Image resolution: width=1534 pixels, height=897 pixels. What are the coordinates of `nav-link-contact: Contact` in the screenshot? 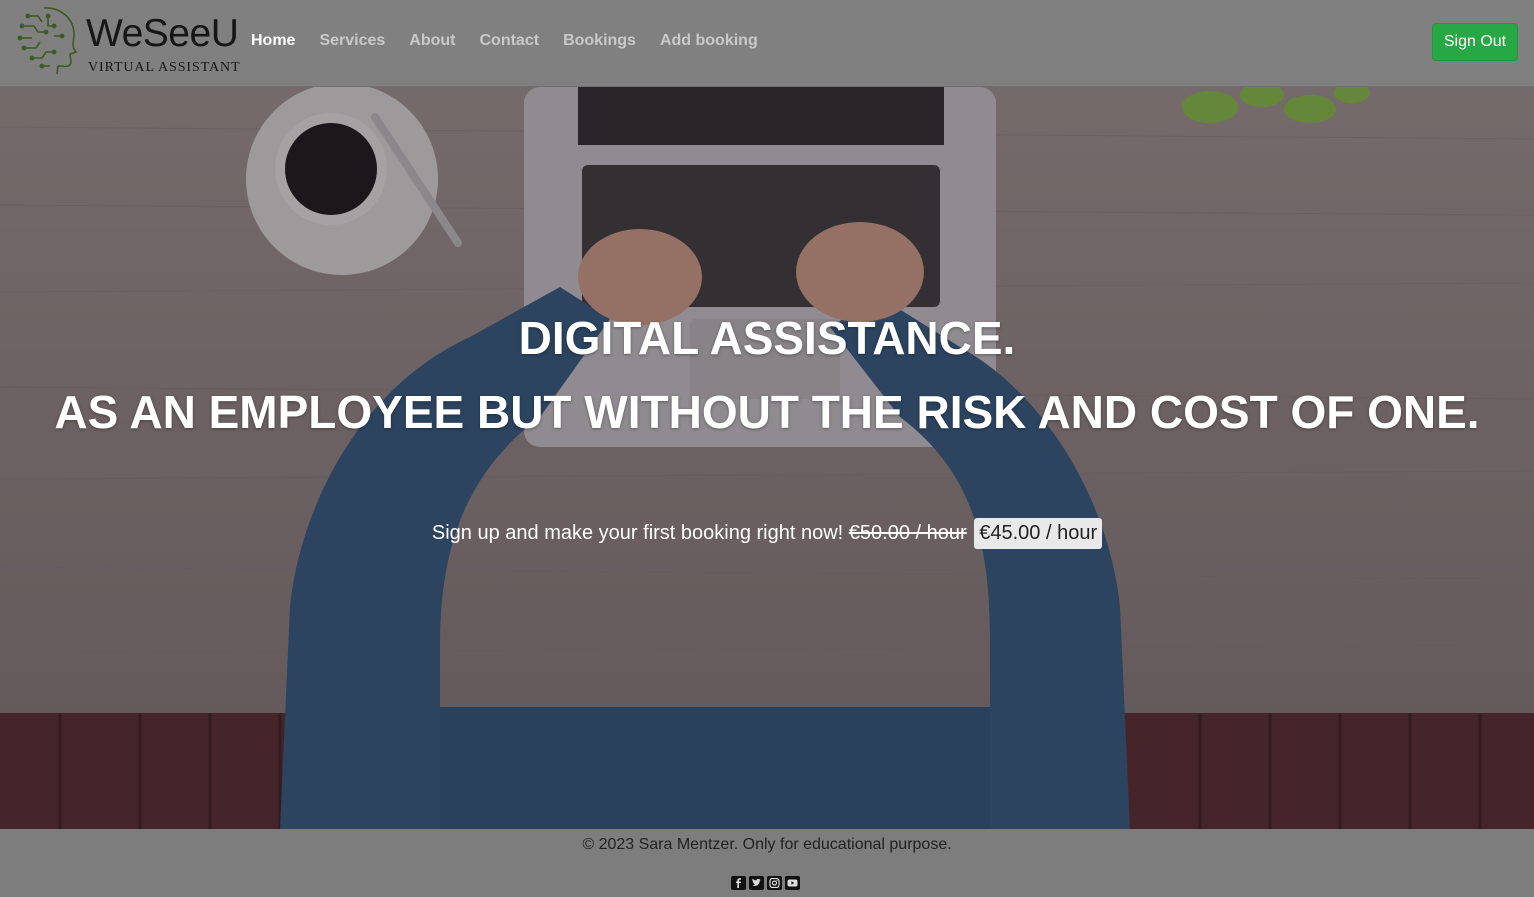 It's located at (510, 41).